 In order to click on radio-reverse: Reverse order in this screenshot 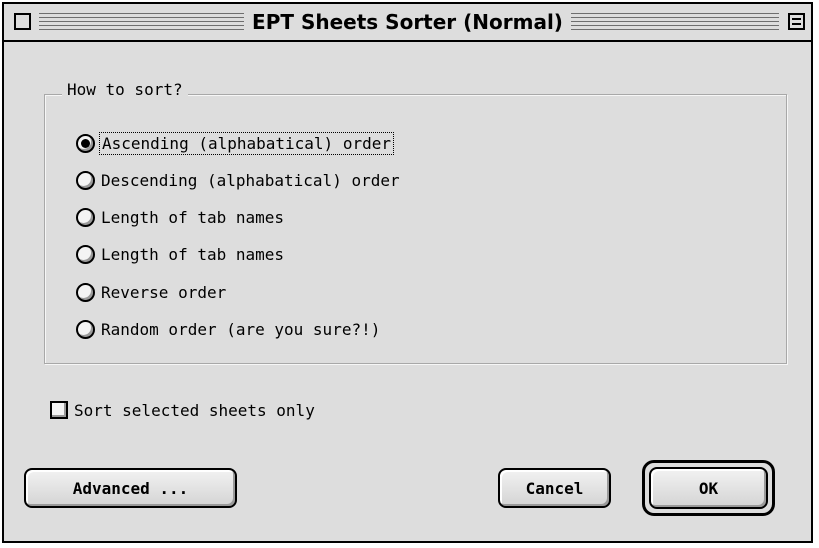, I will do `click(152, 292)`.